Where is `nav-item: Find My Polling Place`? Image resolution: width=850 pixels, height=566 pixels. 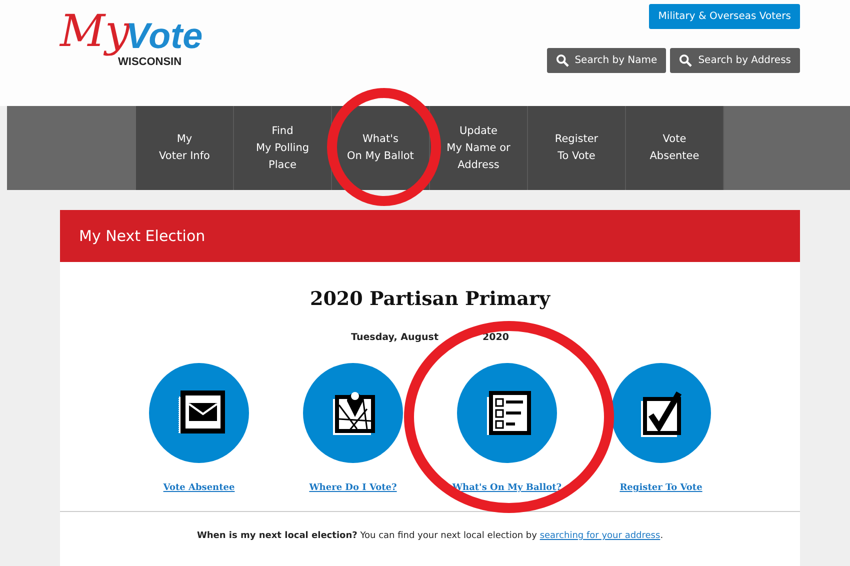
nav-item: Find My Polling Place is located at coordinates (283, 148).